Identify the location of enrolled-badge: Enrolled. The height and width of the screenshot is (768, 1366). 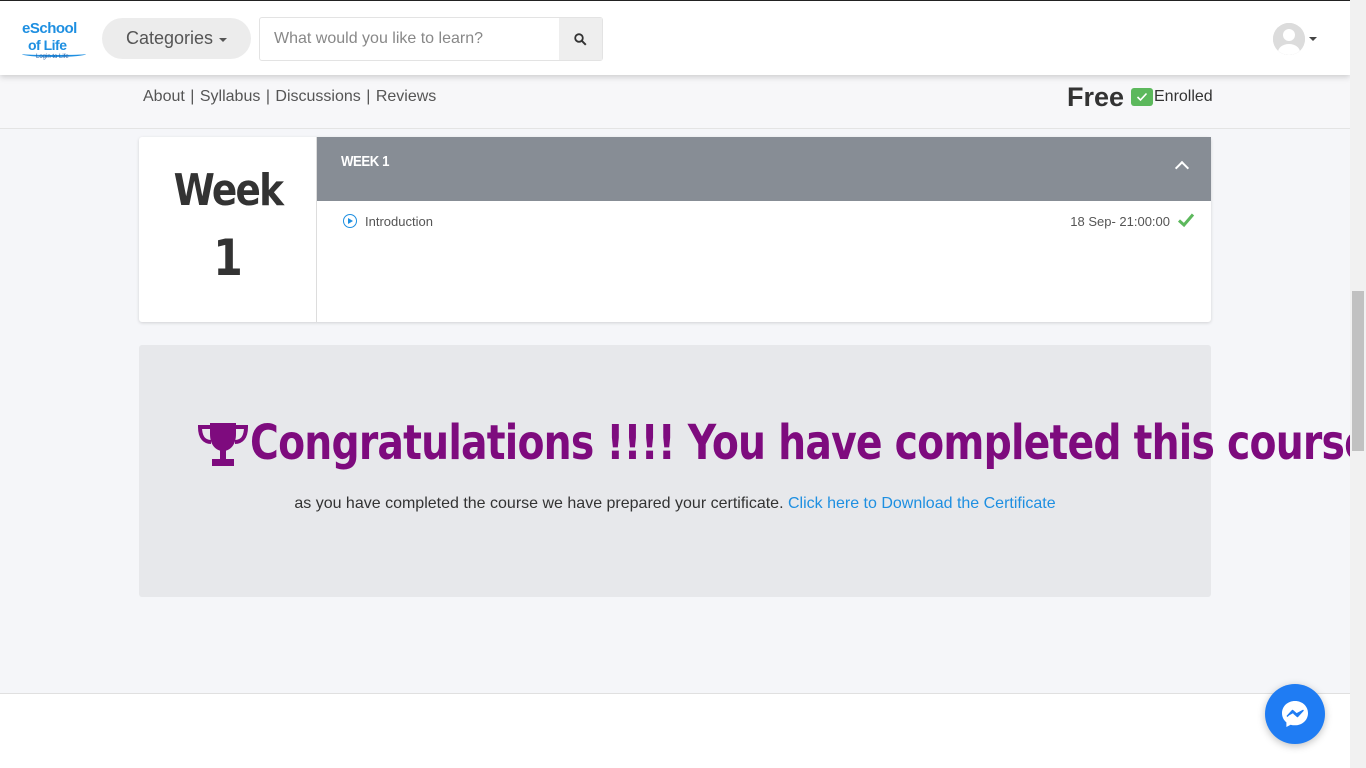
(1172, 97).